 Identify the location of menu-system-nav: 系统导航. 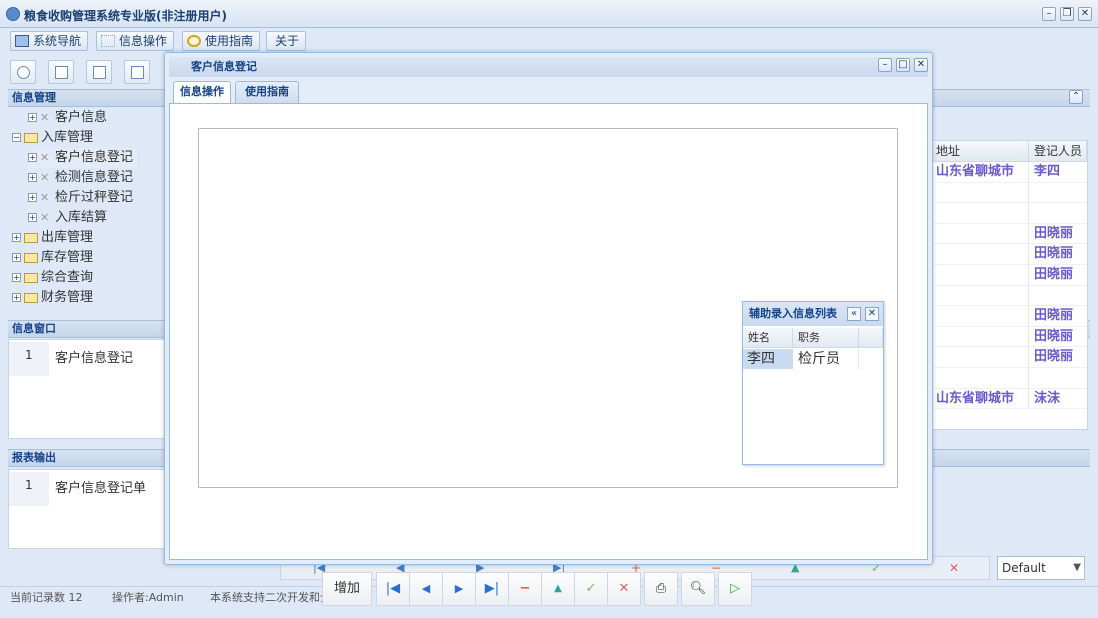
(49, 41).